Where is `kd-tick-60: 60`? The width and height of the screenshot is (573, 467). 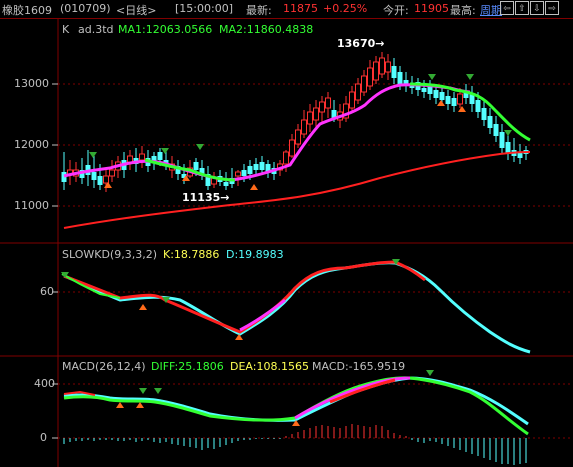
kd-tick-60: 60 is located at coordinates (47, 291).